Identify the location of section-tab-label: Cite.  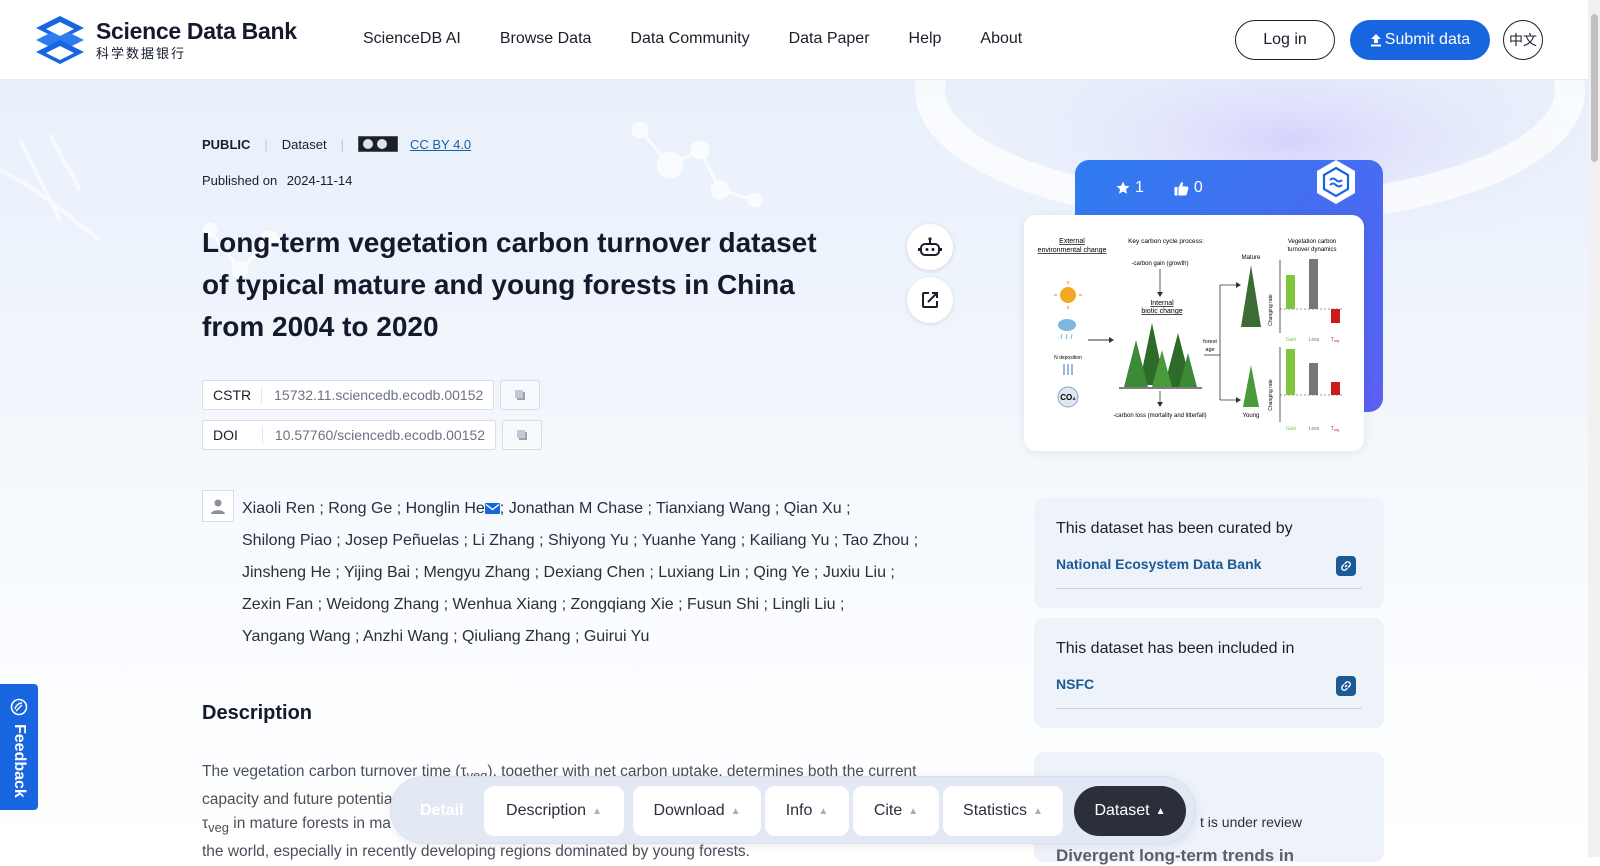
(888, 810).